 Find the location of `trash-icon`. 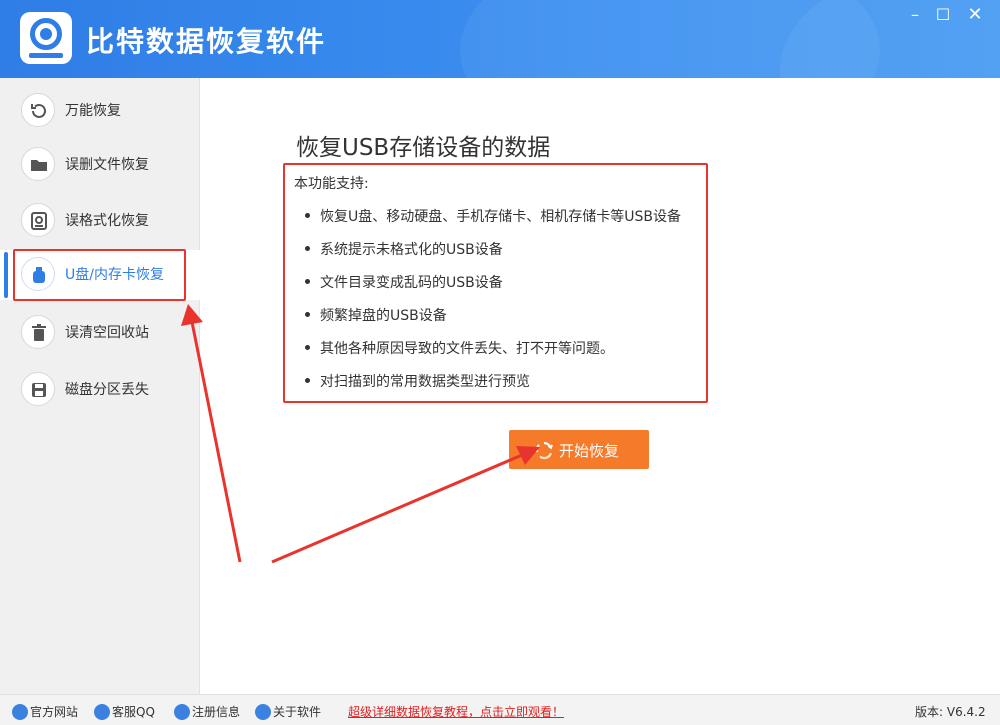

trash-icon is located at coordinates (38, 332).